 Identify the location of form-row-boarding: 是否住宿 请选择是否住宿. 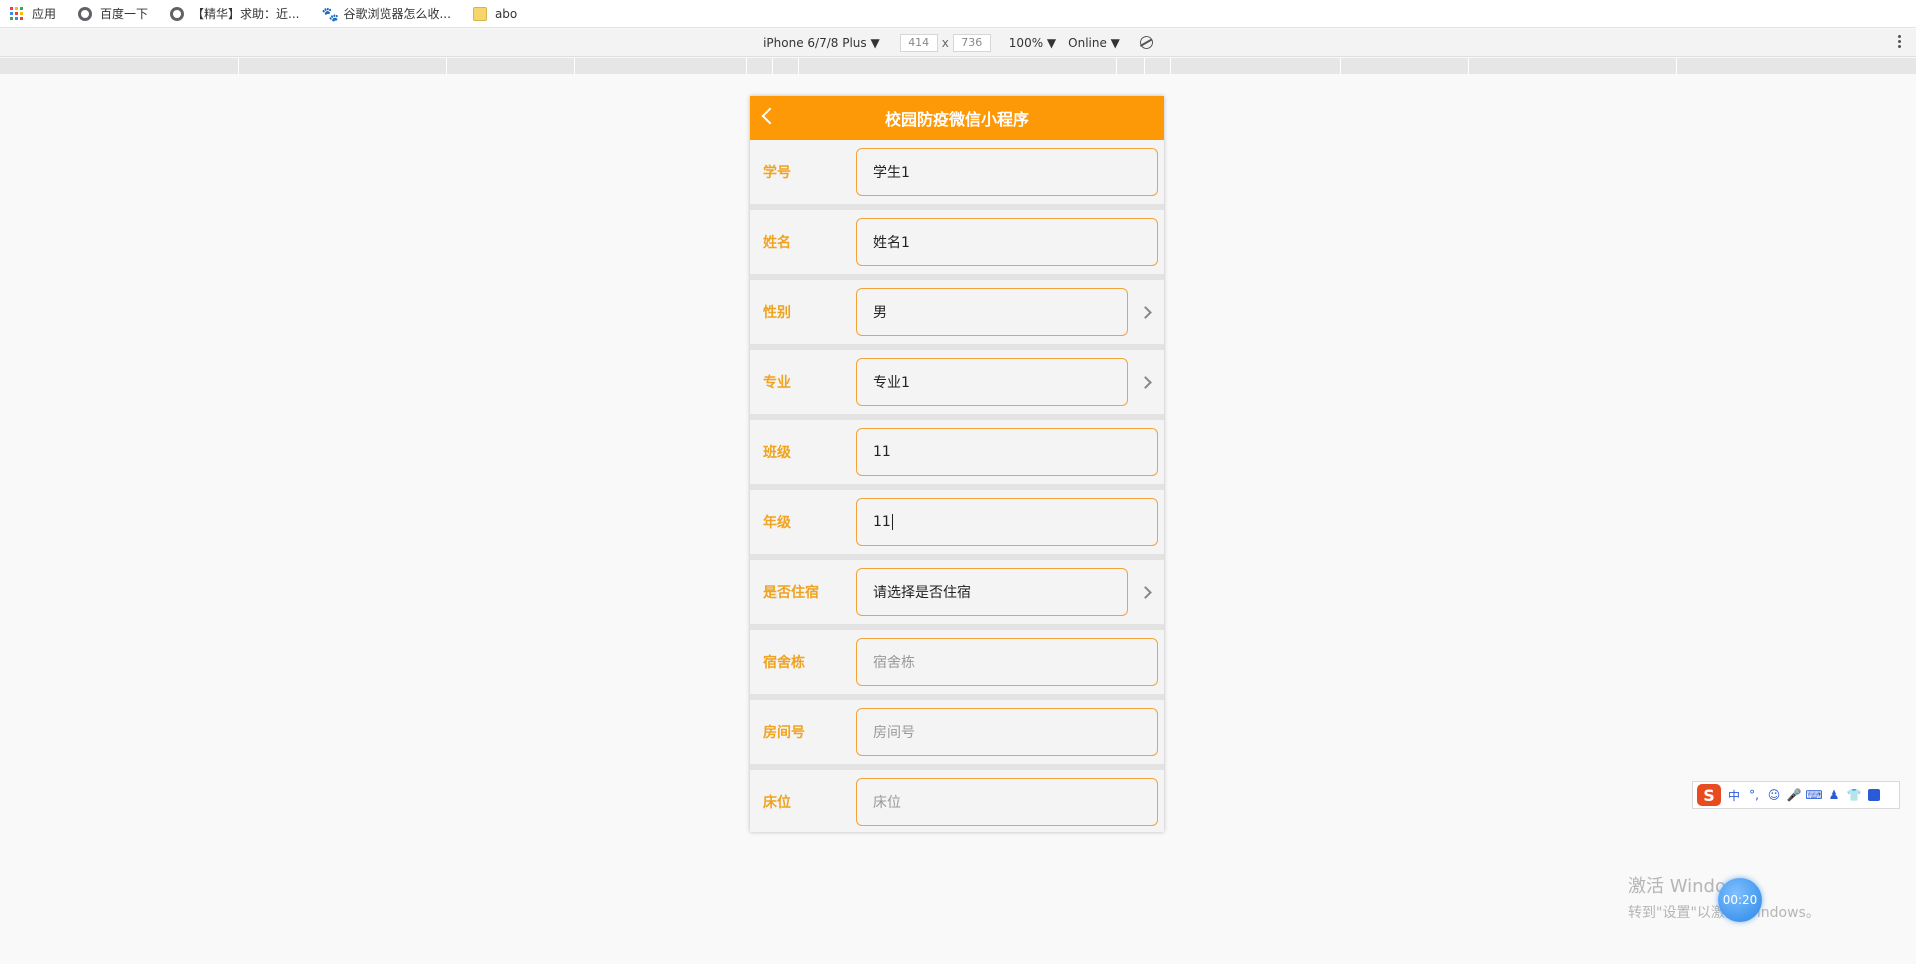
(957, 595).